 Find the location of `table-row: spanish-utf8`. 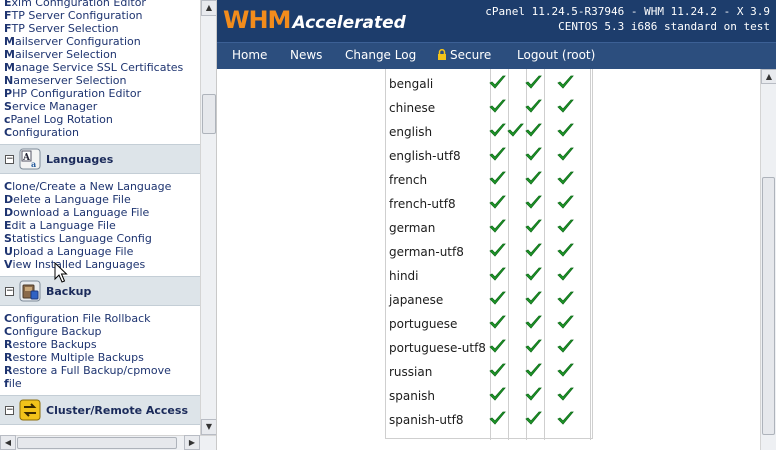

table-row: spanish-utf8 is located at coordinates (489, 420).